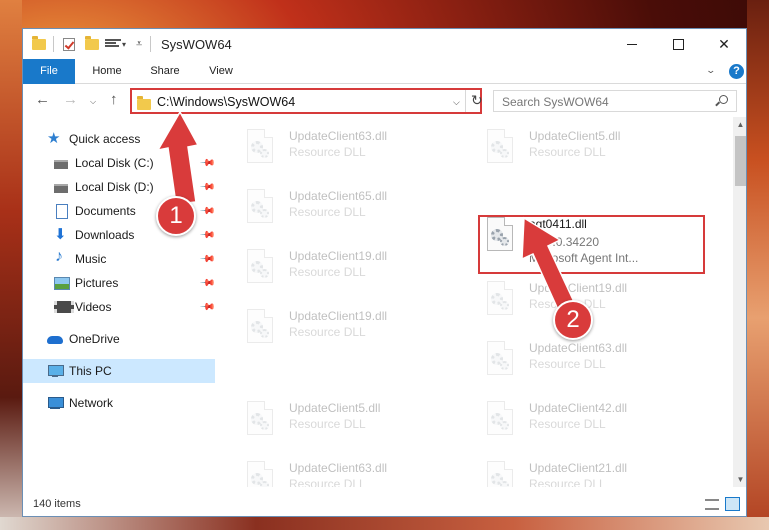 The height and width of the screenshot is (530, 769). What do you see at coordinates (176, 216) in the screenshot?
I see `step-badge-1: 1` at bounding box center [176, 216].